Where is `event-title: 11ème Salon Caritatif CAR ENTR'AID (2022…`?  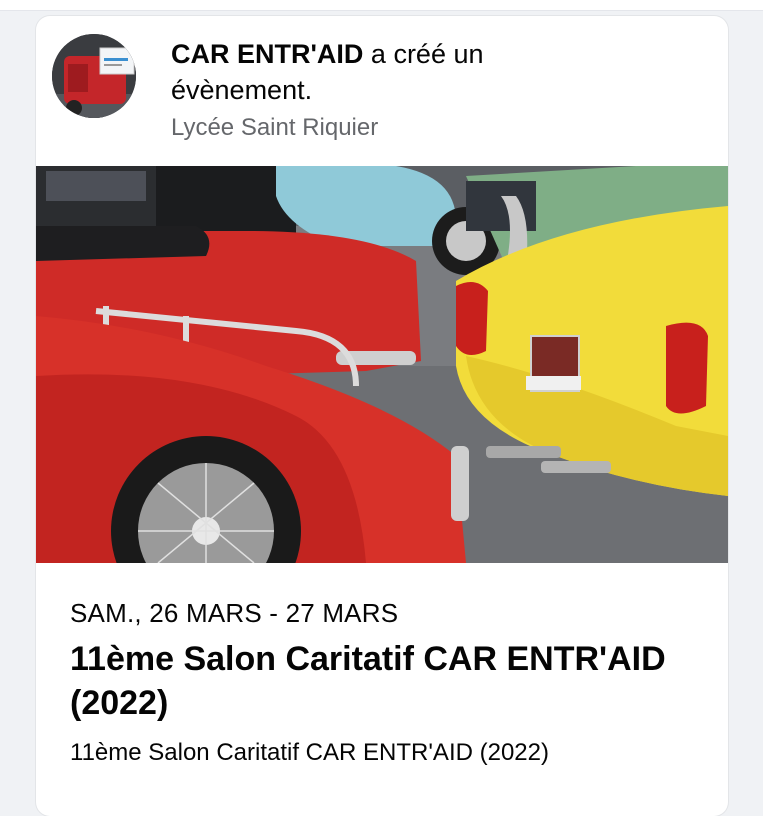
event-title: 11ème Salon Caritatif CAR ENTR'AID (2022… is located at coordinates (380, 681).